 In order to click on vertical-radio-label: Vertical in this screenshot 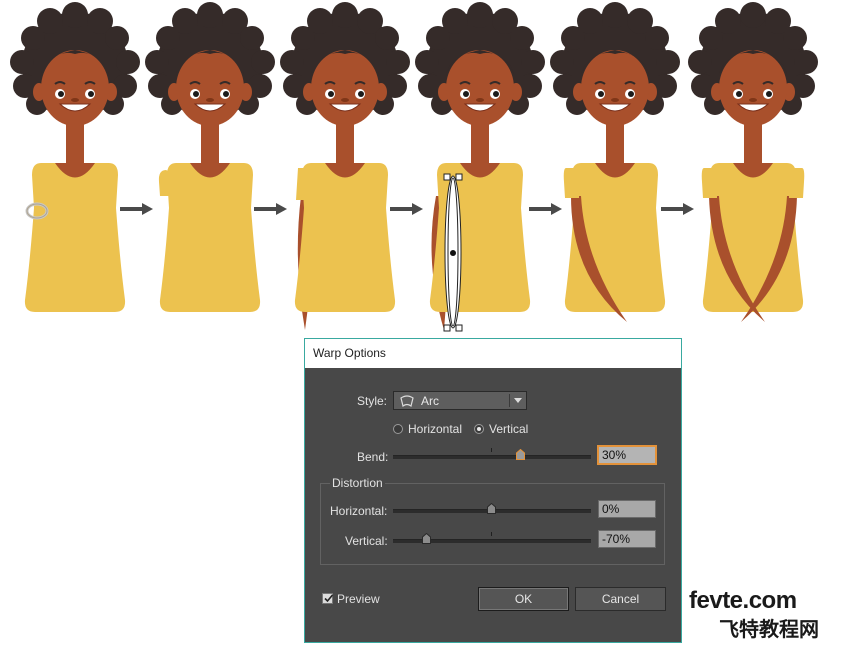, I will do `click(508, 429)`.